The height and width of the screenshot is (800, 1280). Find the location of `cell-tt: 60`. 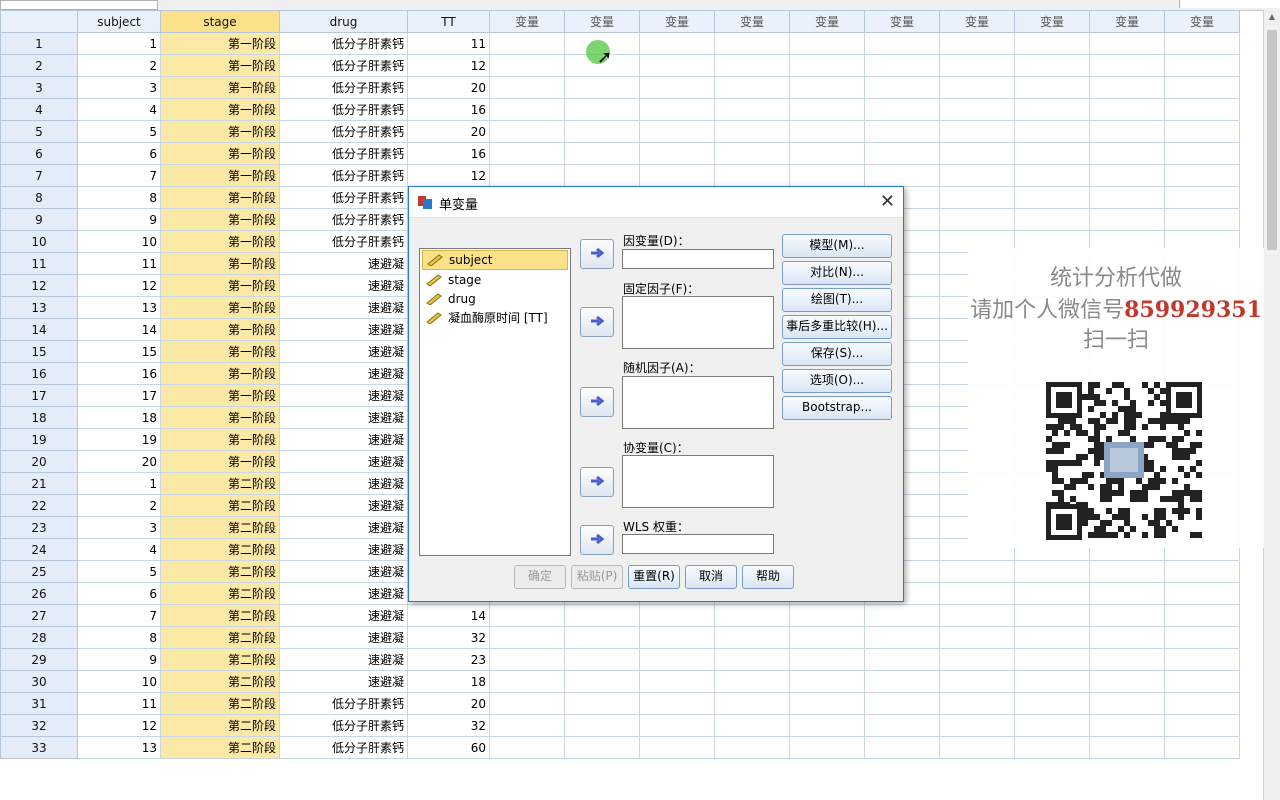

cell-tt: 60 is located at coordinates (448, 747).